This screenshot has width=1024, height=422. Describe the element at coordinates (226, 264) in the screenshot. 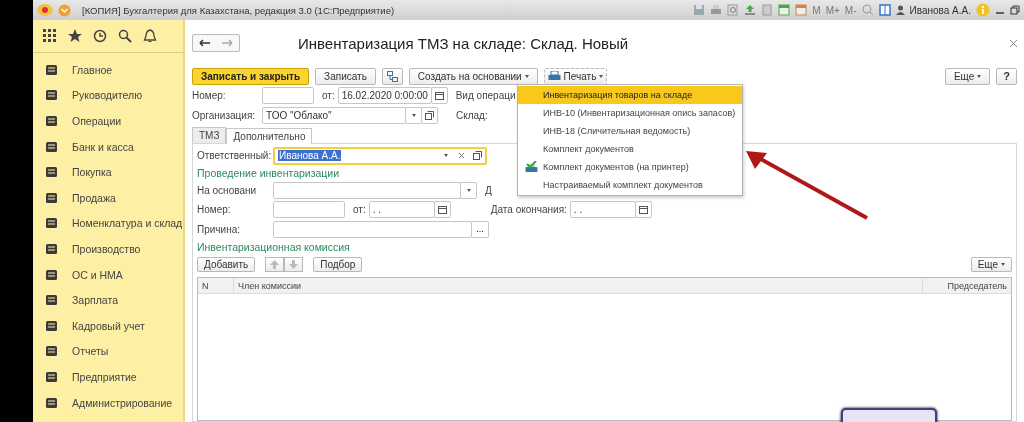

I see `add-button: Добавить` at that location.